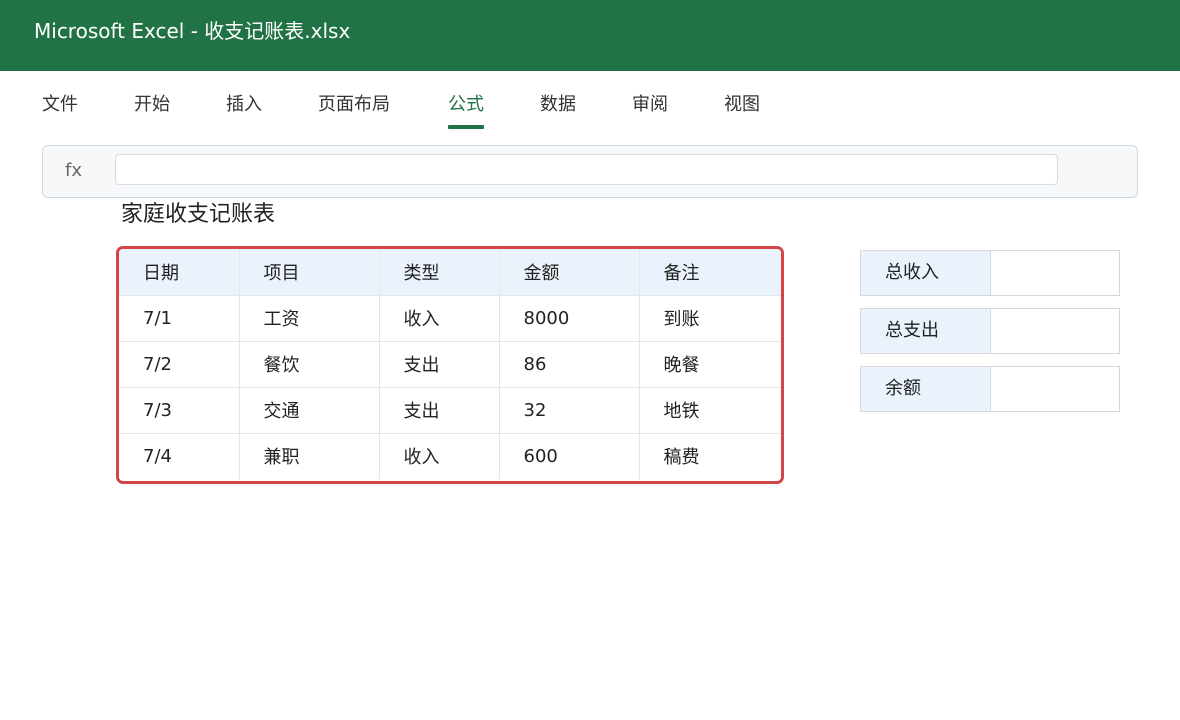 This screenshot has height=720, width=1180. I want to click on table-row: 7/4 兼职 收入 600 稿费, so click(450, 456).